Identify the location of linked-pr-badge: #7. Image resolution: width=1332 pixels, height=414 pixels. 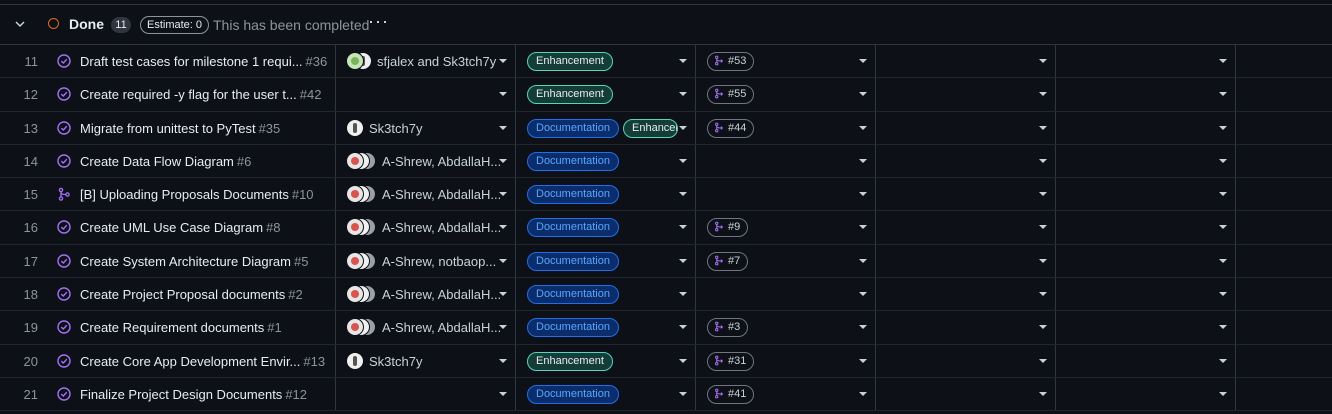
(728, 261).